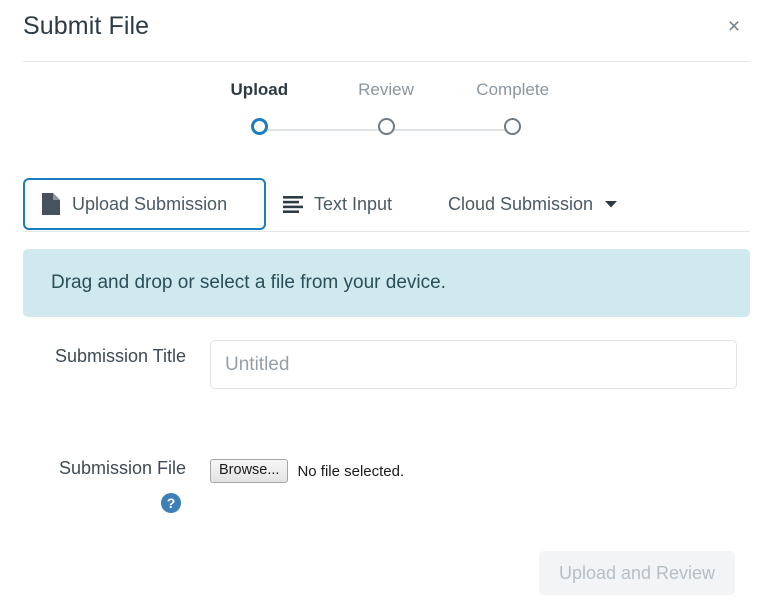  I want to click on upload-and-review-button: Upload and Review, so click(637, 573).